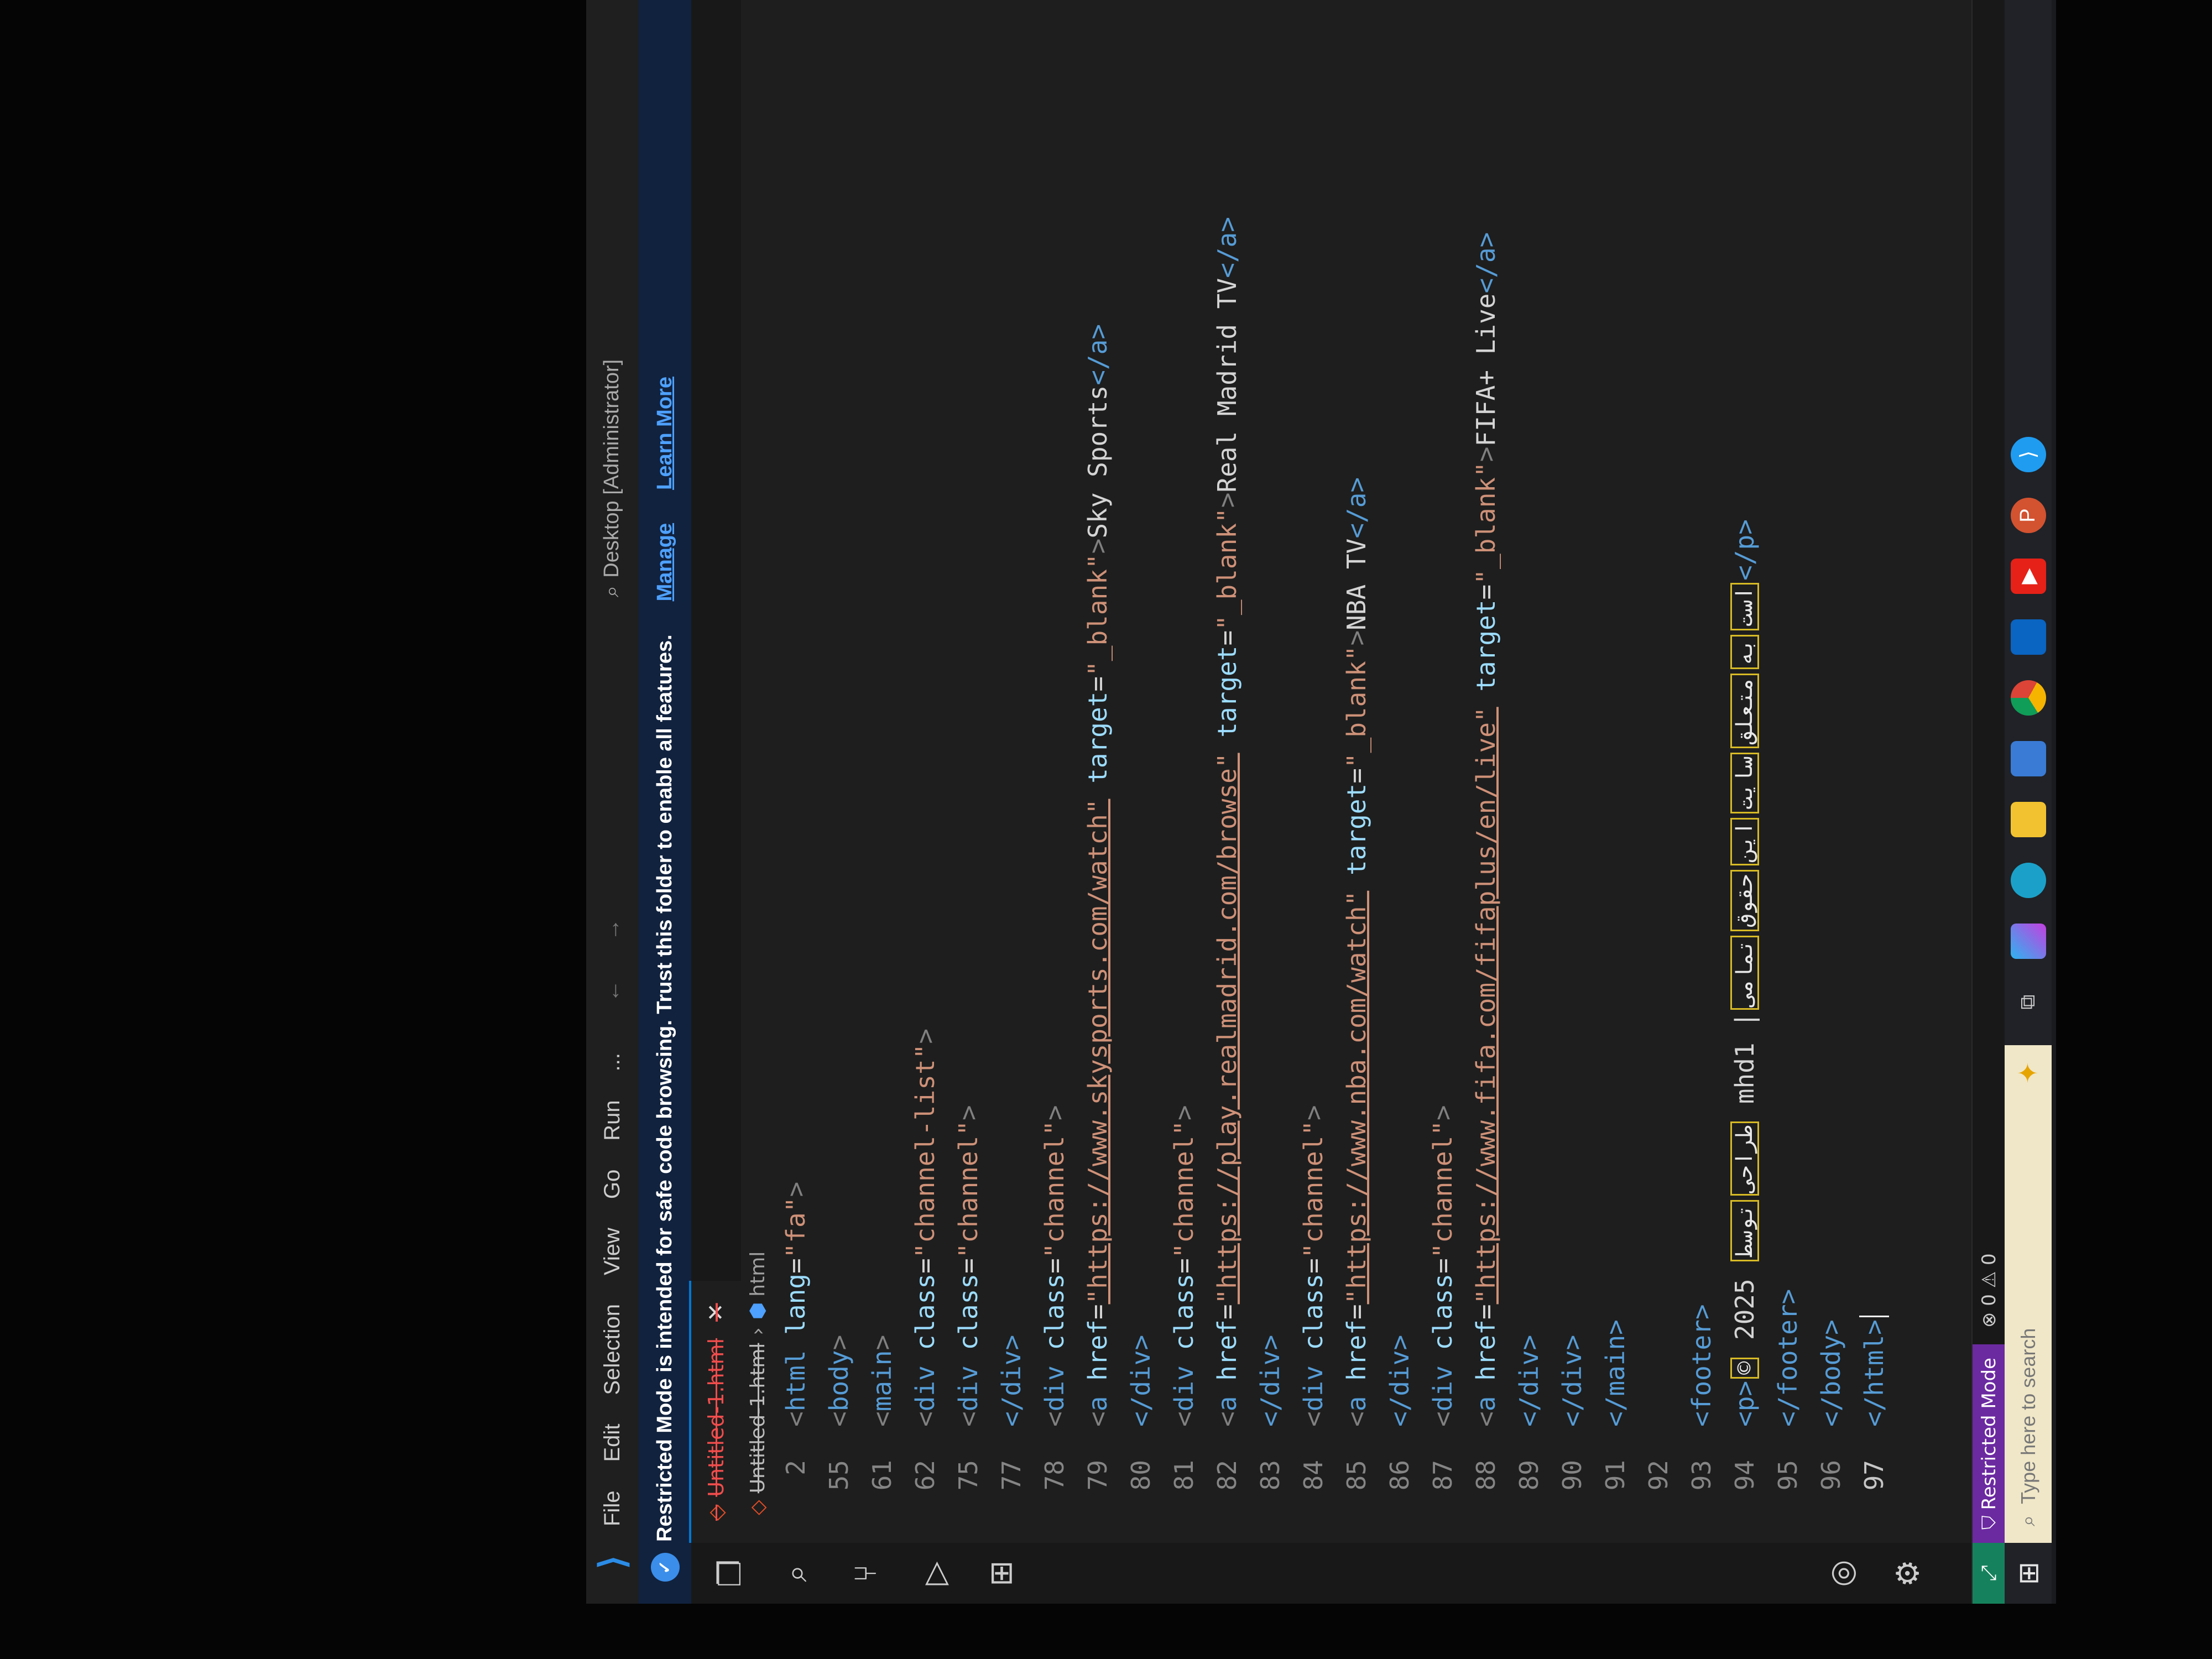 The image size is (2212, 1659). What do you see at coordinates (1989, 1434) in the screenshot?
I see `restricted-mode-label: Restricted Mode` at bounding box center [1989, 1434].